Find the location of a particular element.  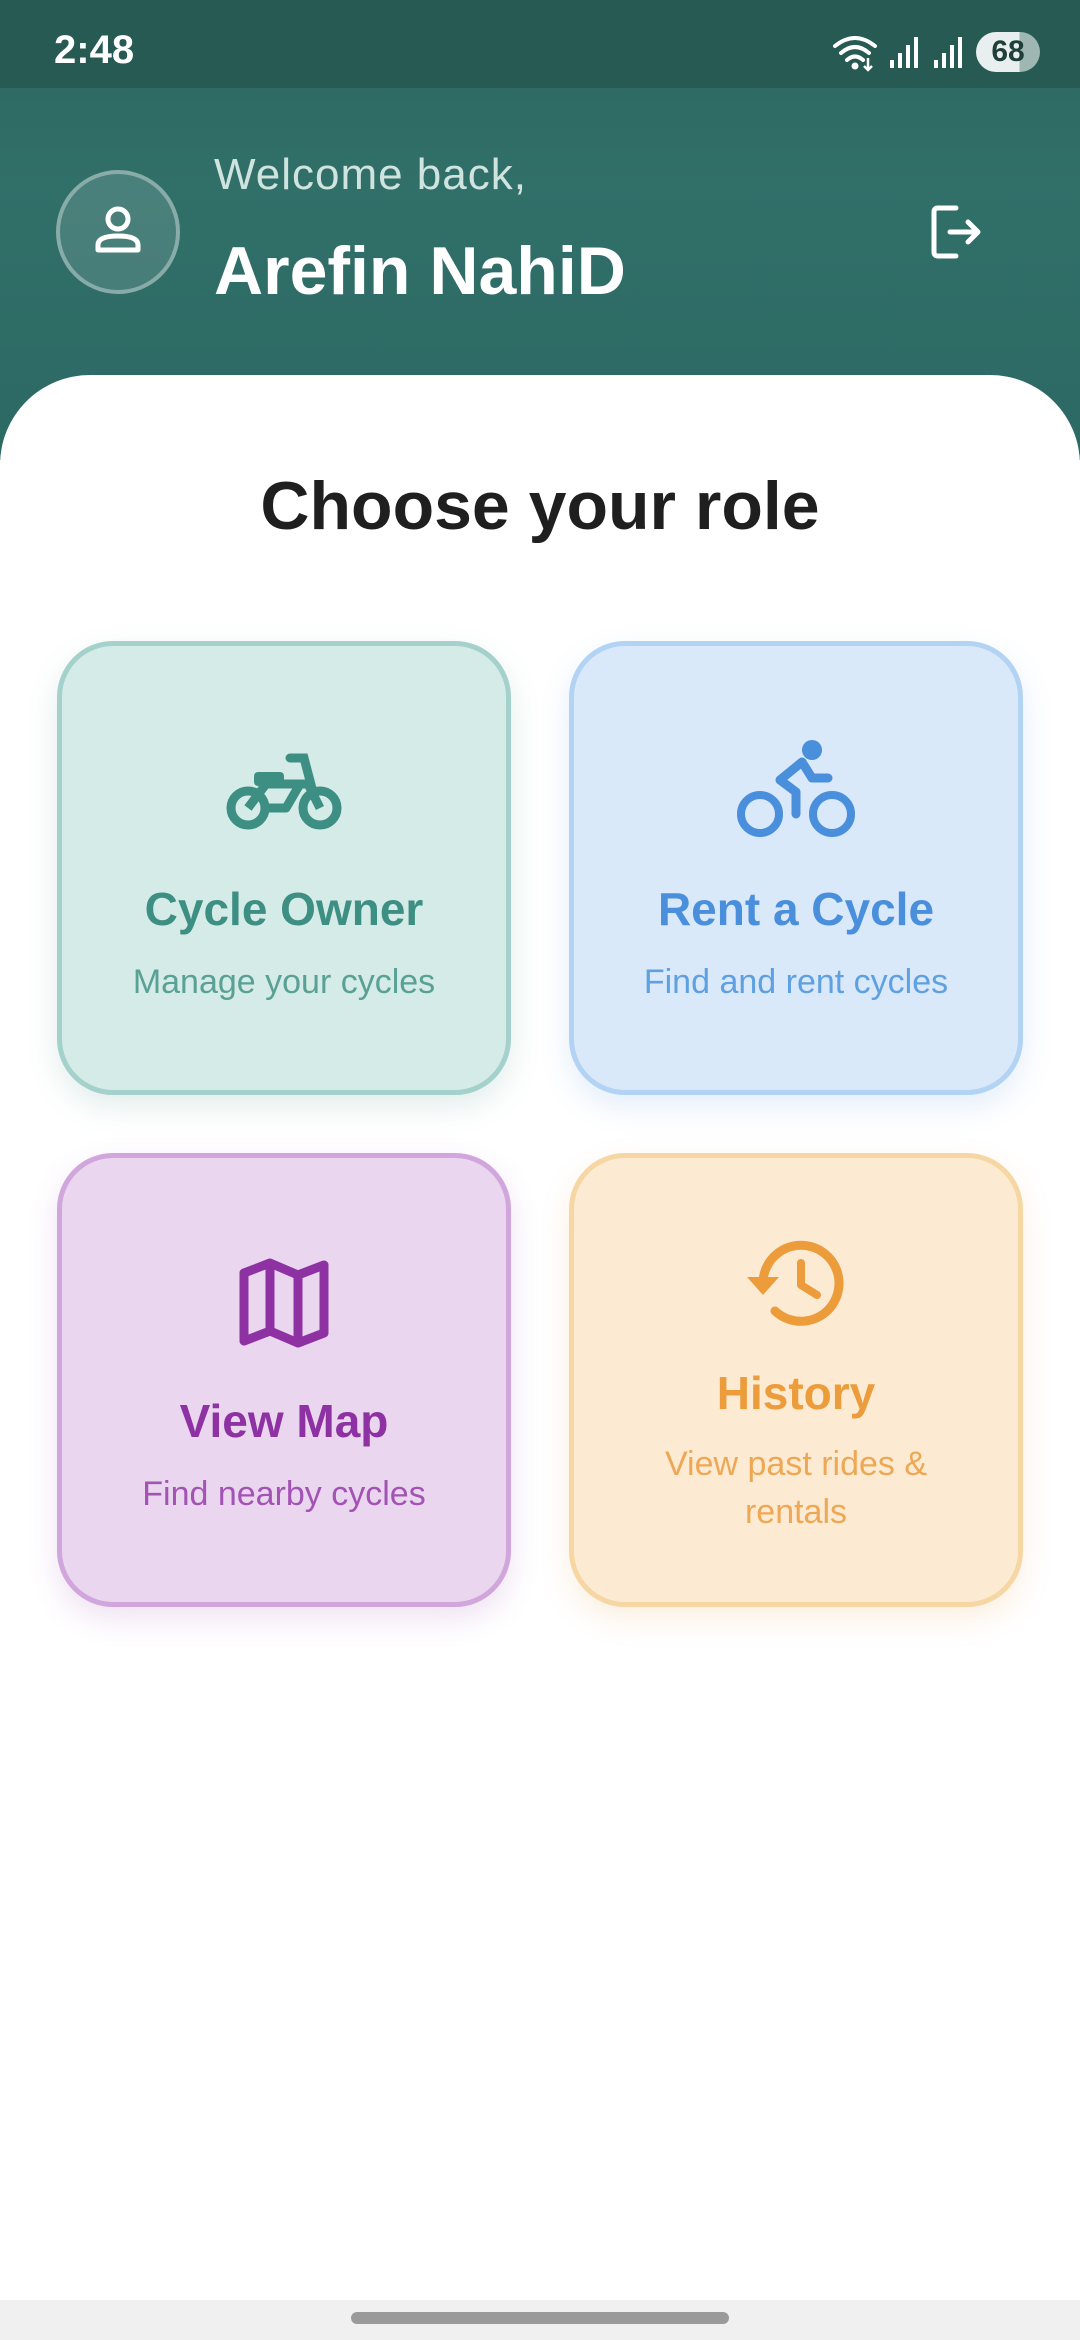

status-bar: 2:48 68 is located at coordinates (540, 44).